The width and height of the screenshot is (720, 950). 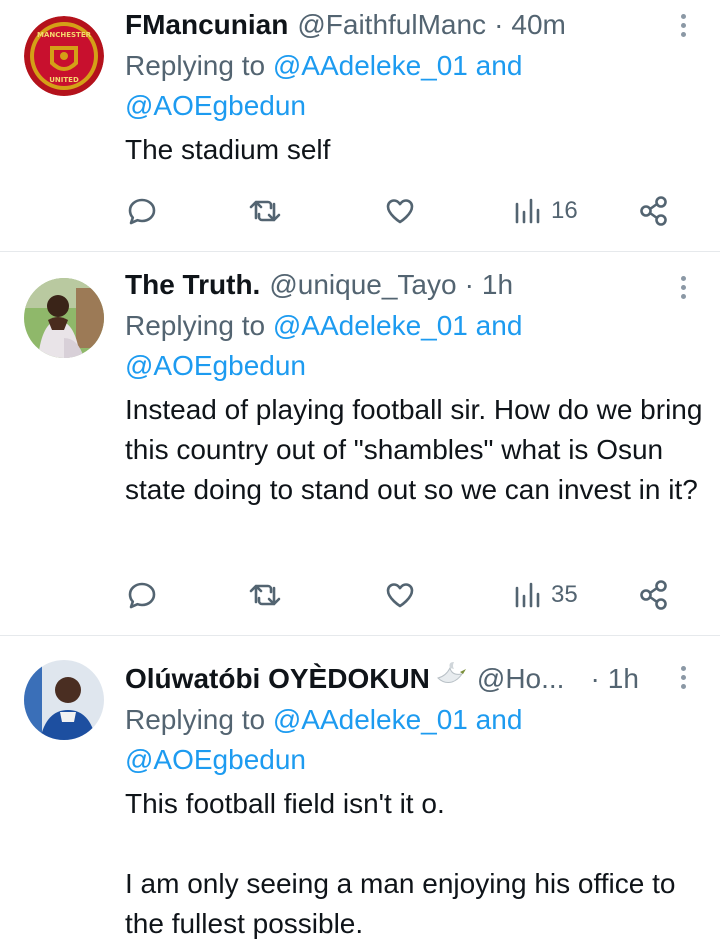 I want to click on timestamp: 40m, so click(x=538, y=25).